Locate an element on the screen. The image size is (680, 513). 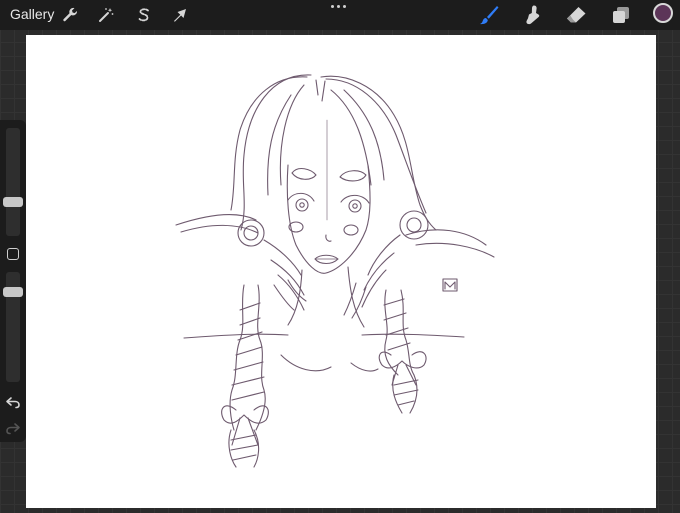
modify-button is located at coordinates (13, 254).